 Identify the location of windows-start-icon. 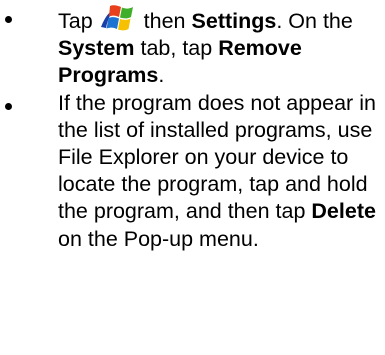
(116, 18).